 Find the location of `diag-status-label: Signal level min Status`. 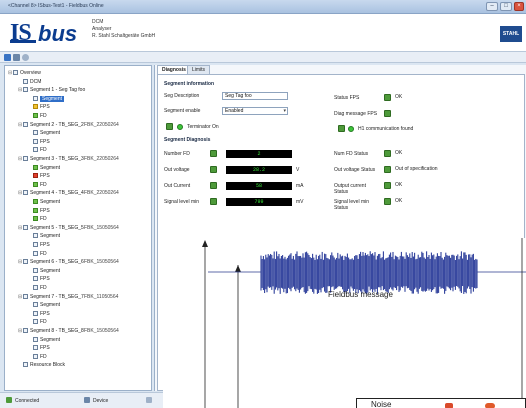

diag-status-label: Signal level min Status is located at coordinates (352, 205).